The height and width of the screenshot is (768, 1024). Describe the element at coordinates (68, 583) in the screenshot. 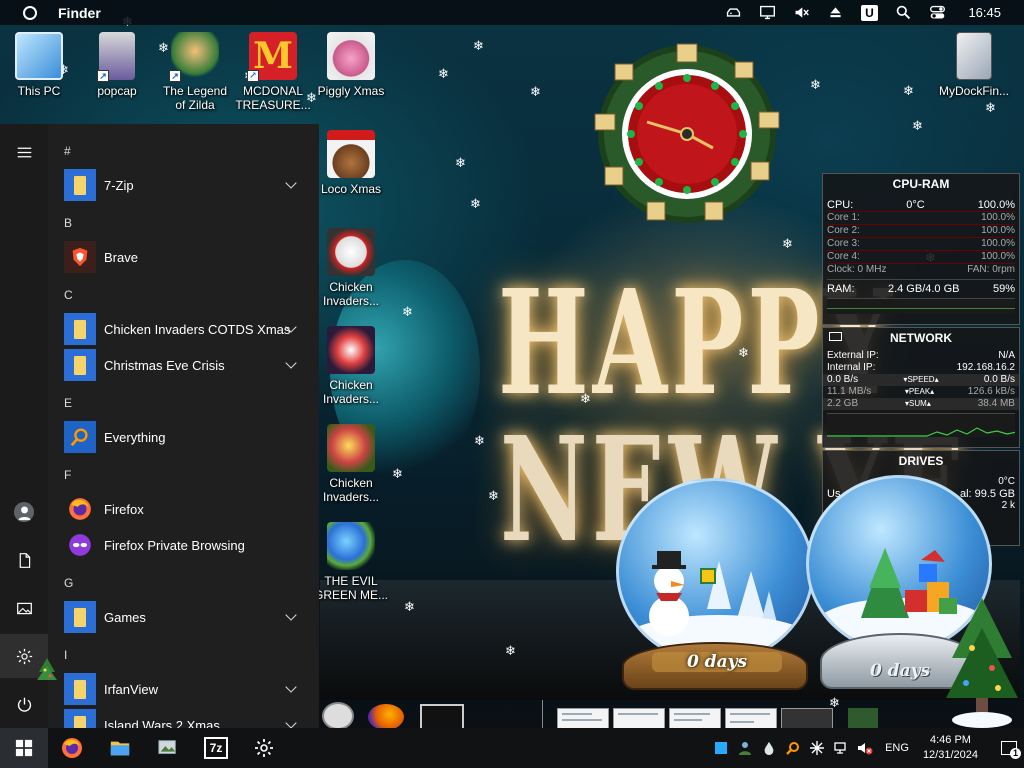

I see `section-letter: G` at that location.